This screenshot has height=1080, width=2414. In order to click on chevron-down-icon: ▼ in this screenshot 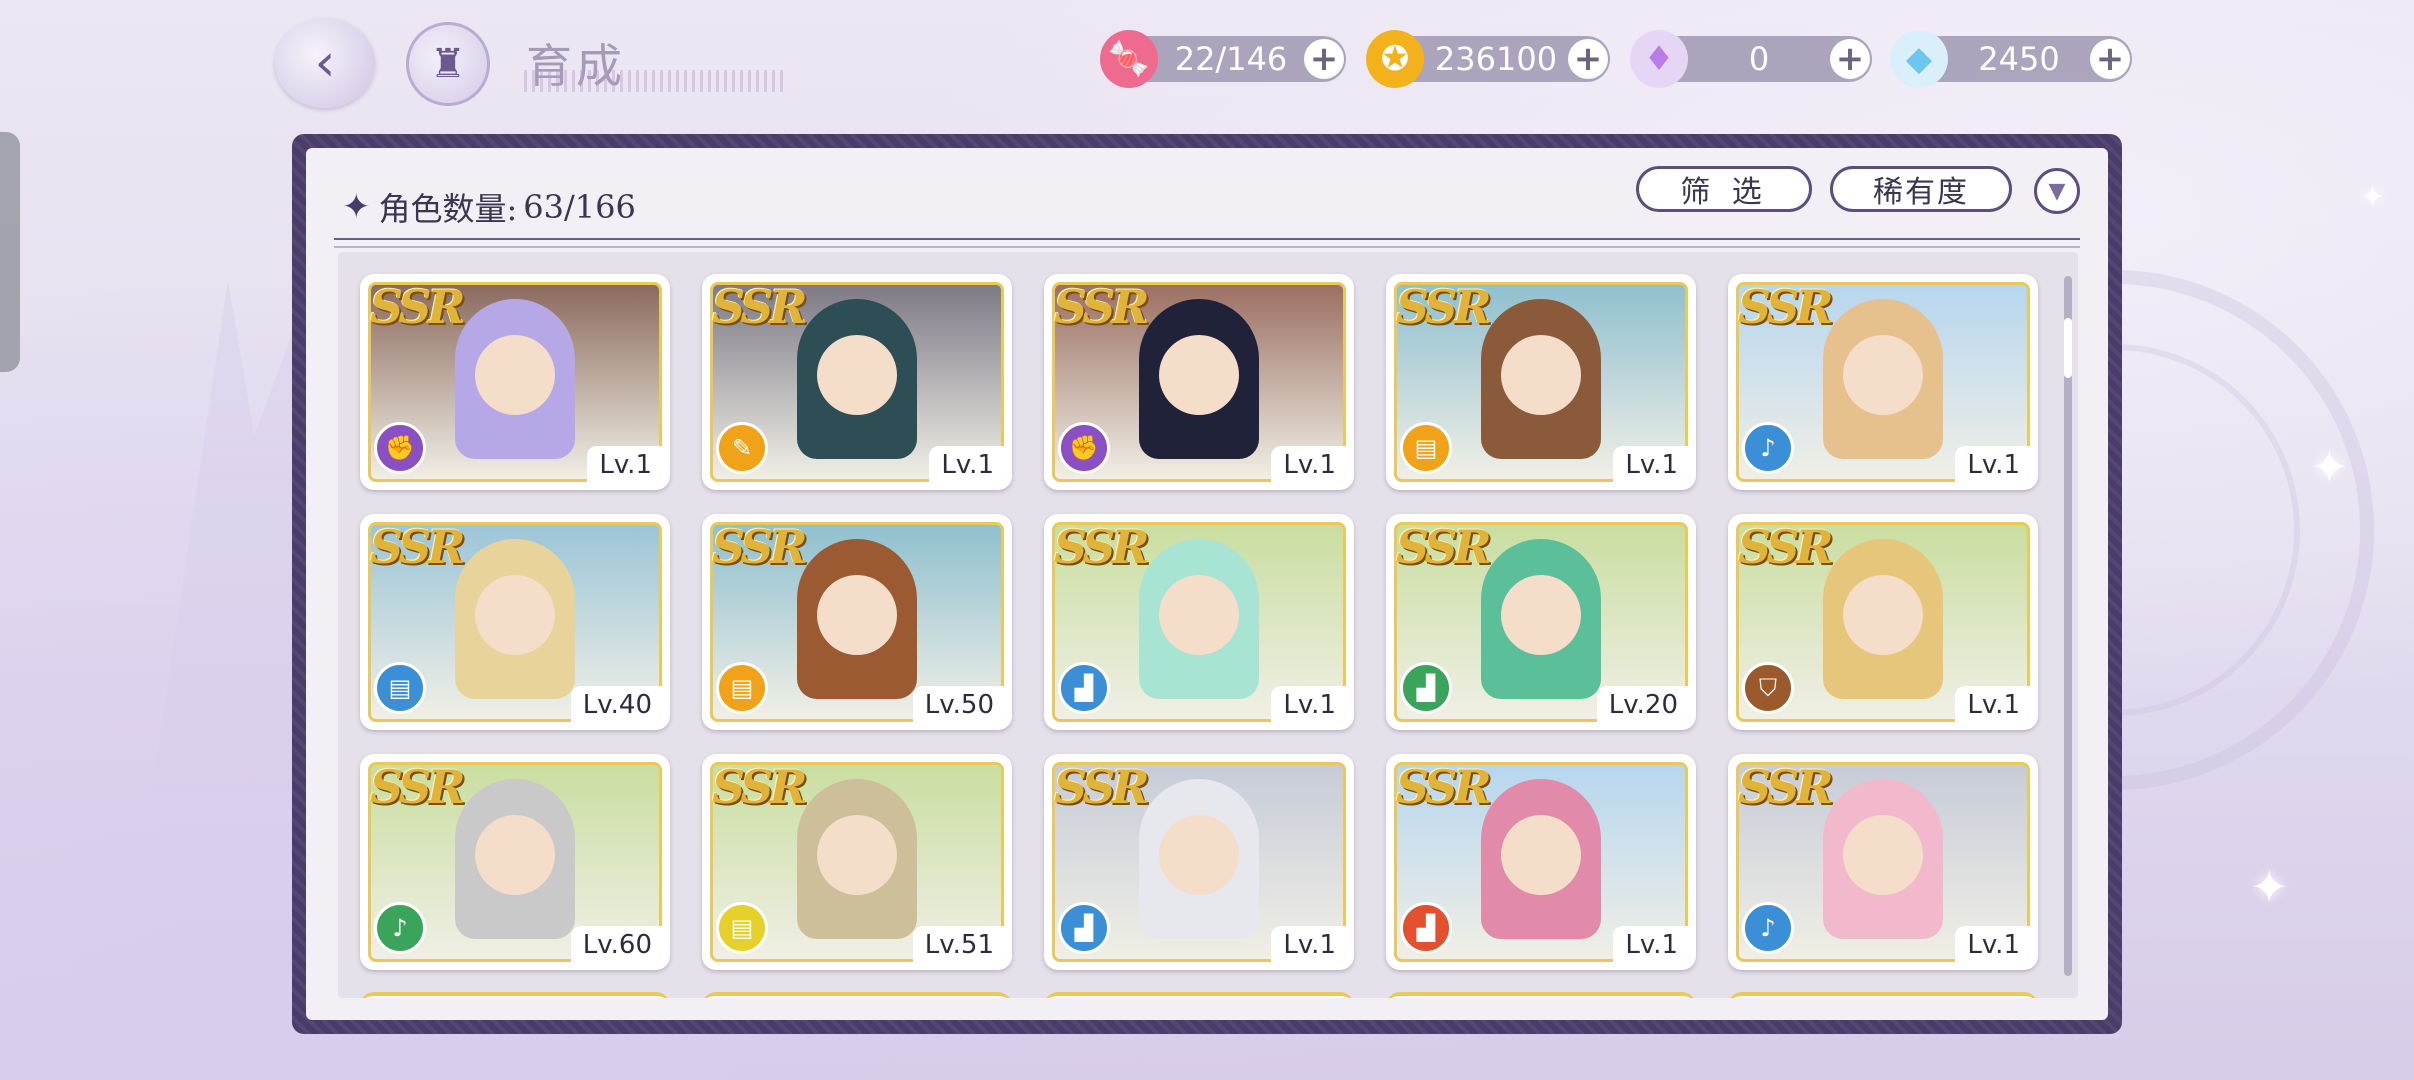, I will do `click(2057, 191)`.